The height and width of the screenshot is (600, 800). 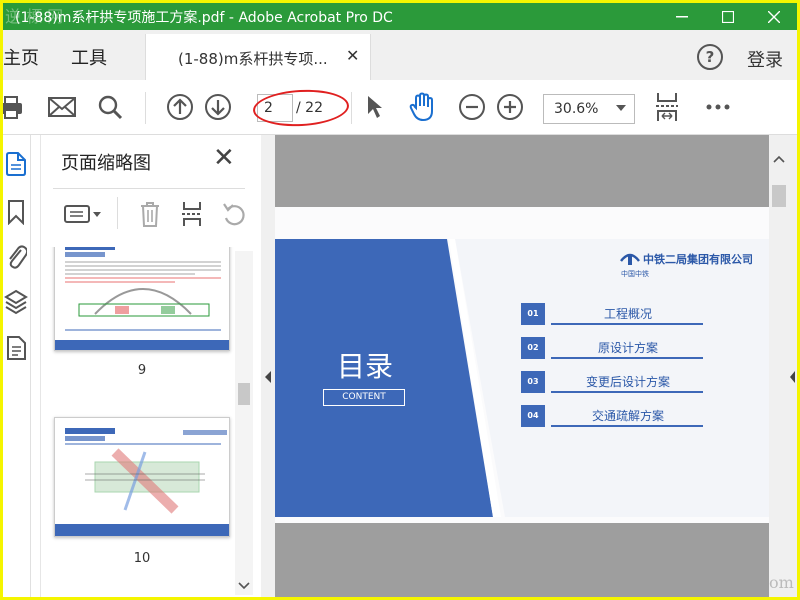 I want to click on layers-nav, so click(x=16, y=302).